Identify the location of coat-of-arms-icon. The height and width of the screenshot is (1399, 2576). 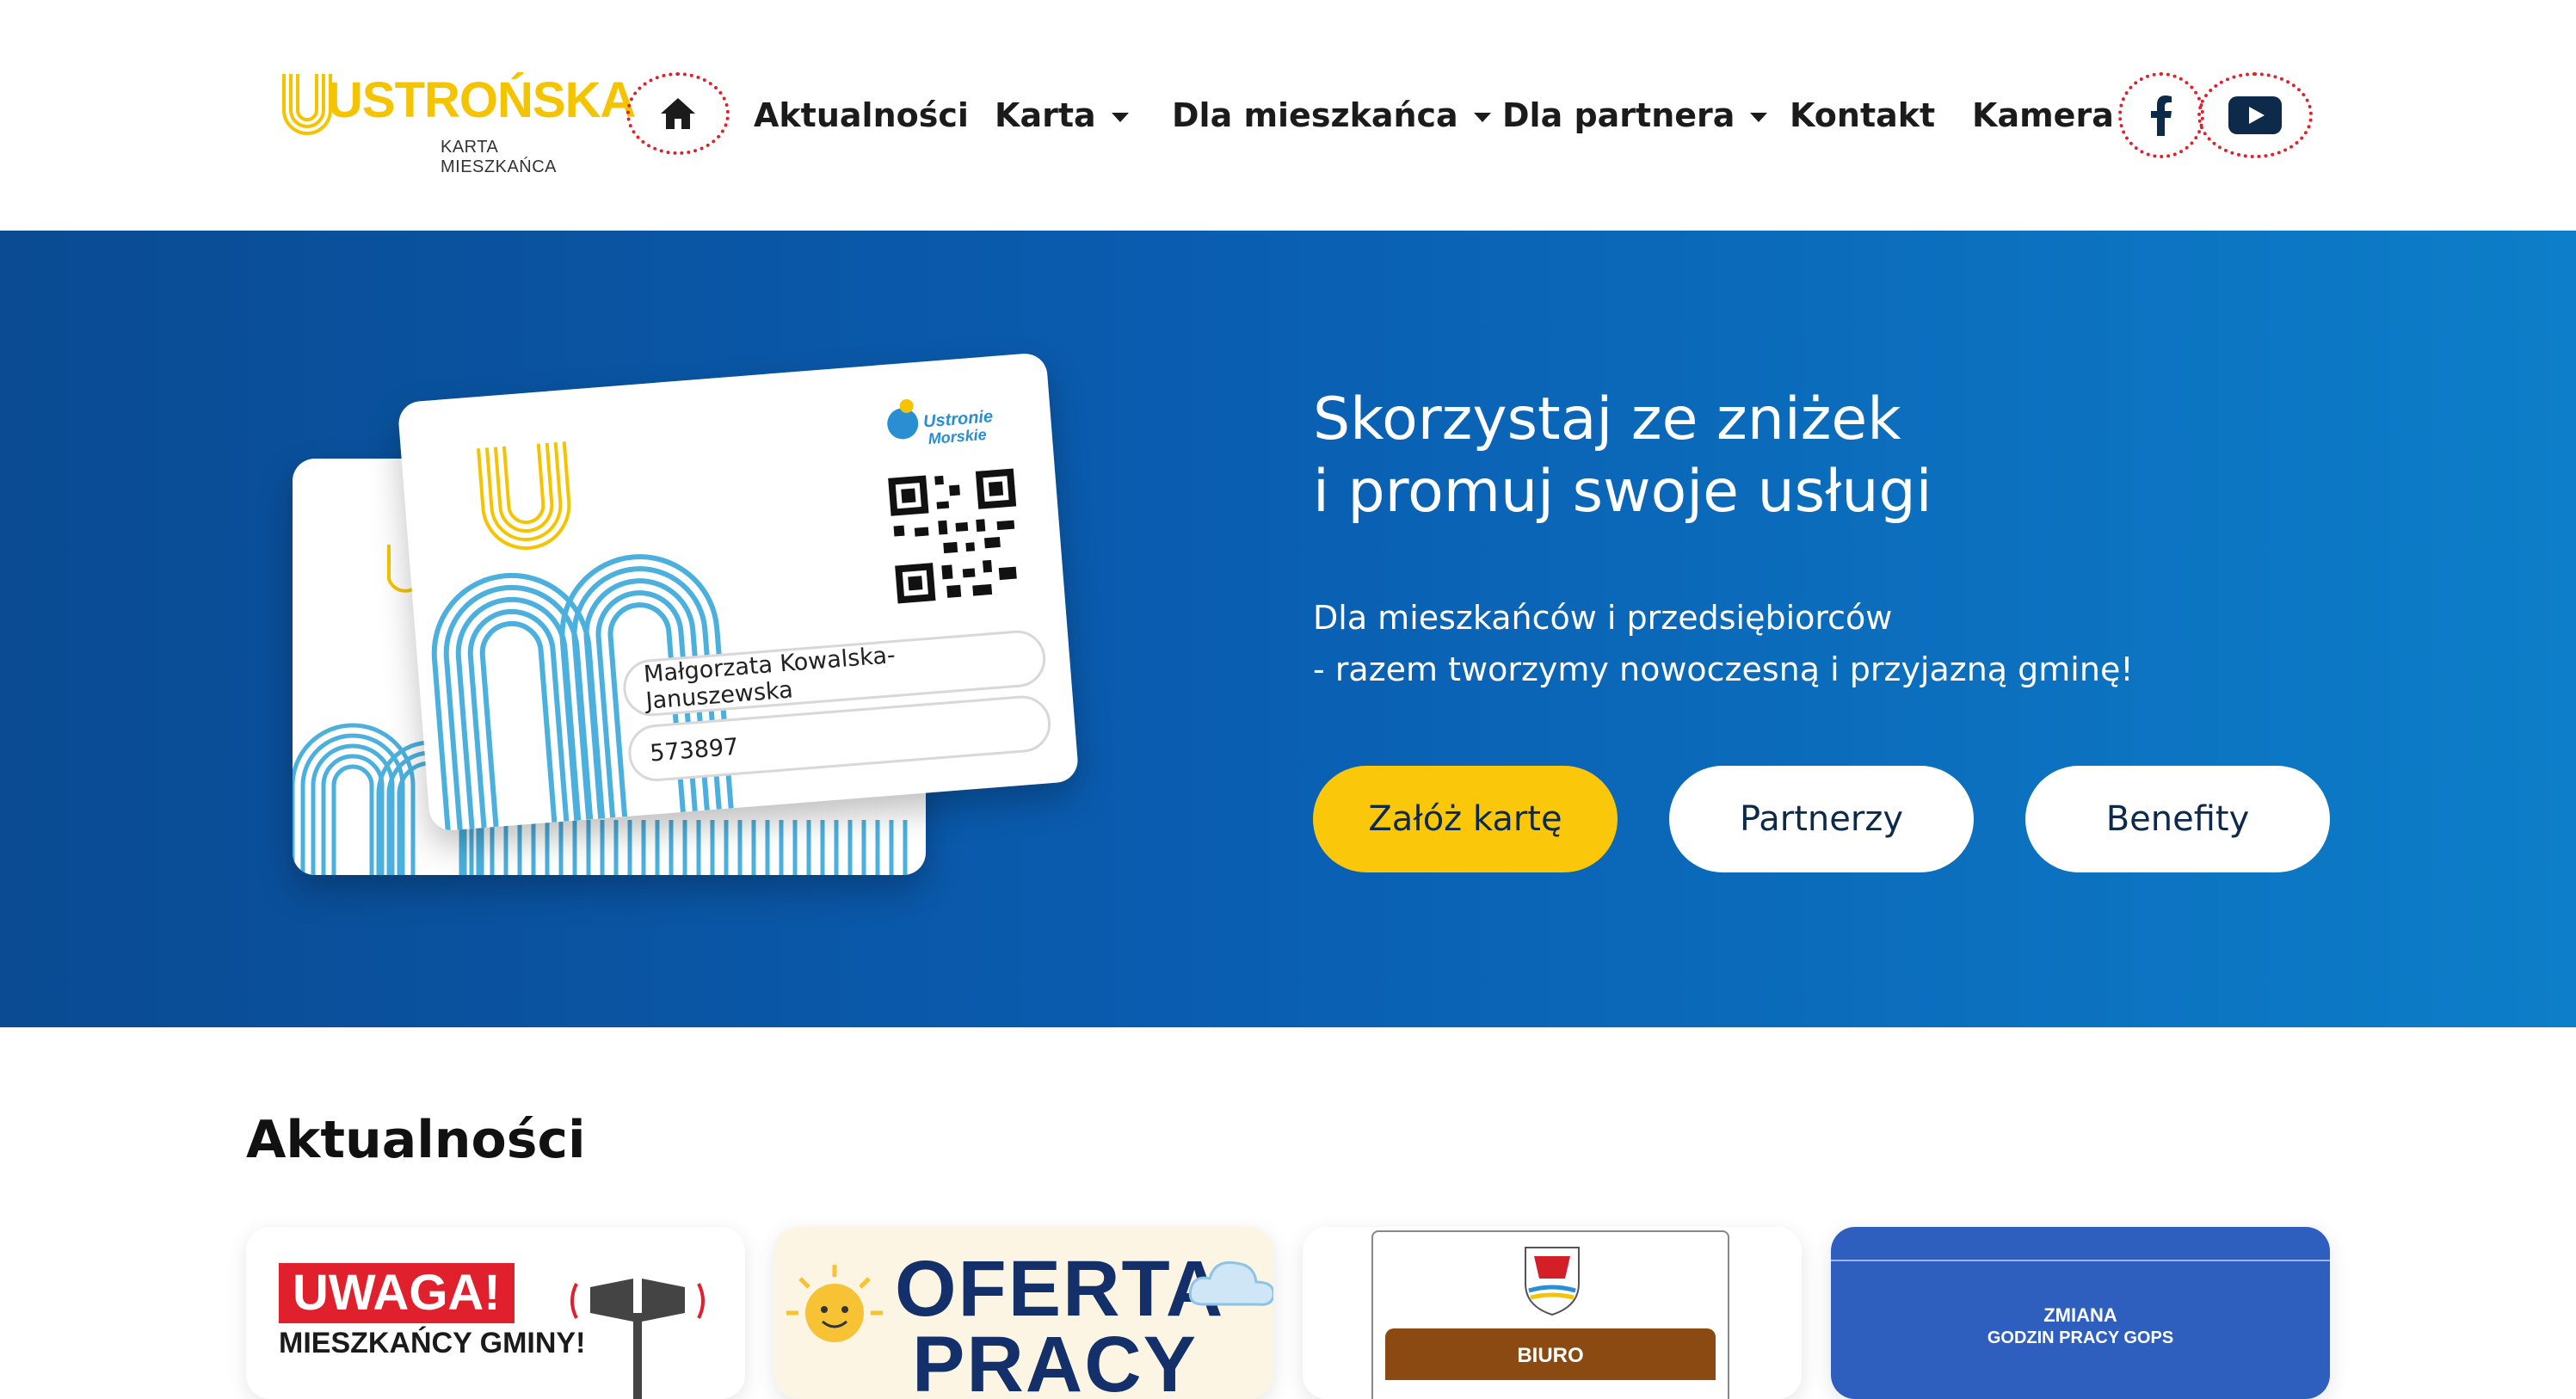
(1552, 1282).